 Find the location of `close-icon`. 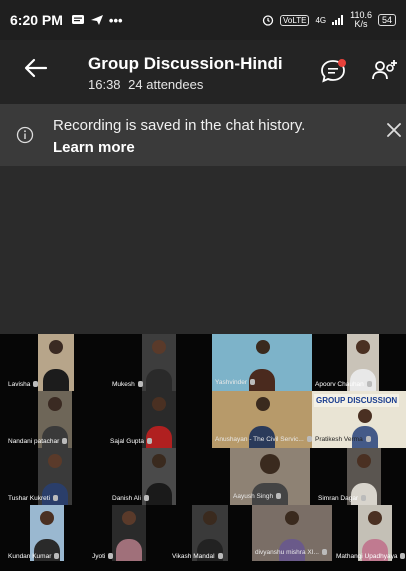

close-icon is located at coordinates (394, 130).